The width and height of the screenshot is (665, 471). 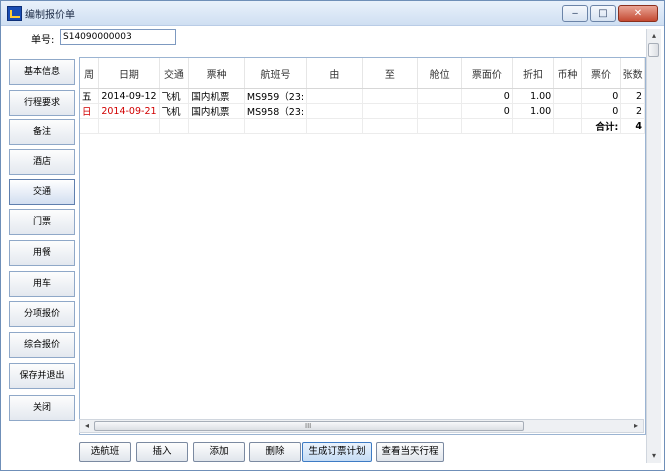 I want to click on column-header: 票价, so click(x=601, y=73).